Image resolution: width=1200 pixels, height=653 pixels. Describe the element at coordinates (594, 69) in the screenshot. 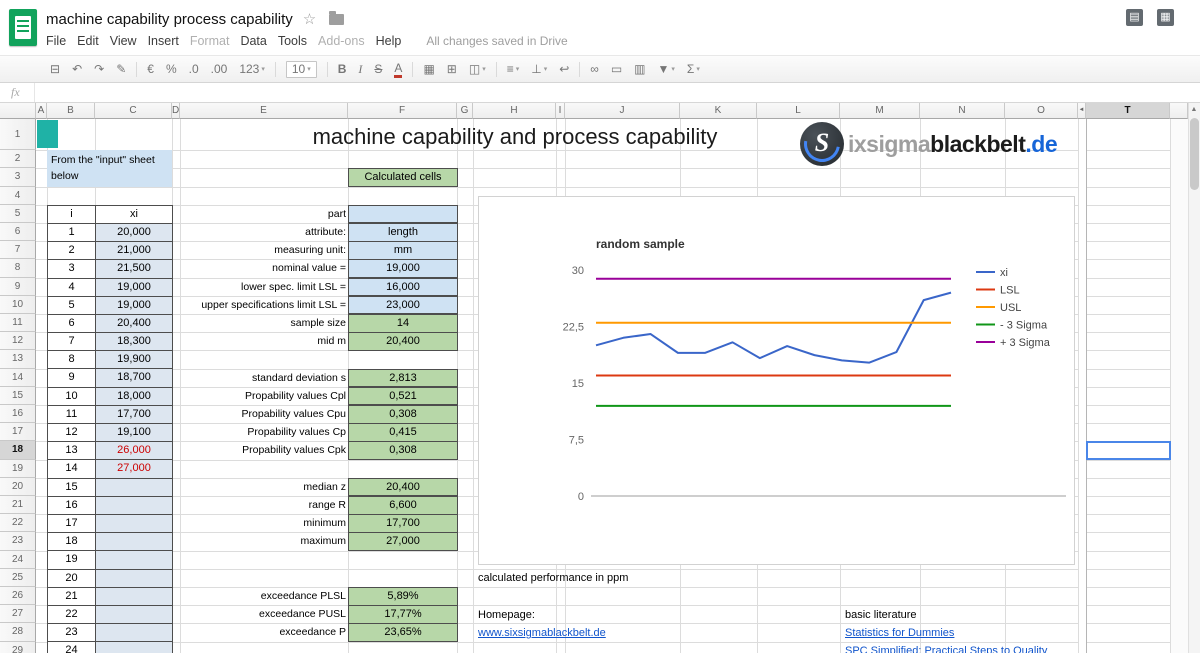

I see `insert-link-icon: ∞` at that location.